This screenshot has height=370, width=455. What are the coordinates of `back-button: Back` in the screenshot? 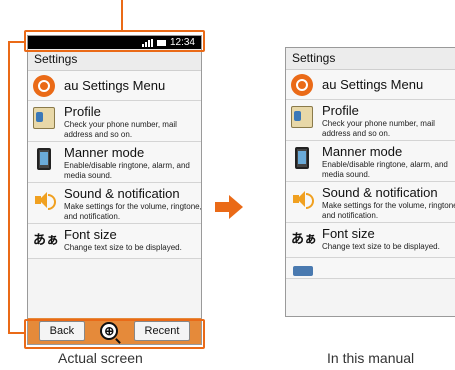 It's located at (62, 331).